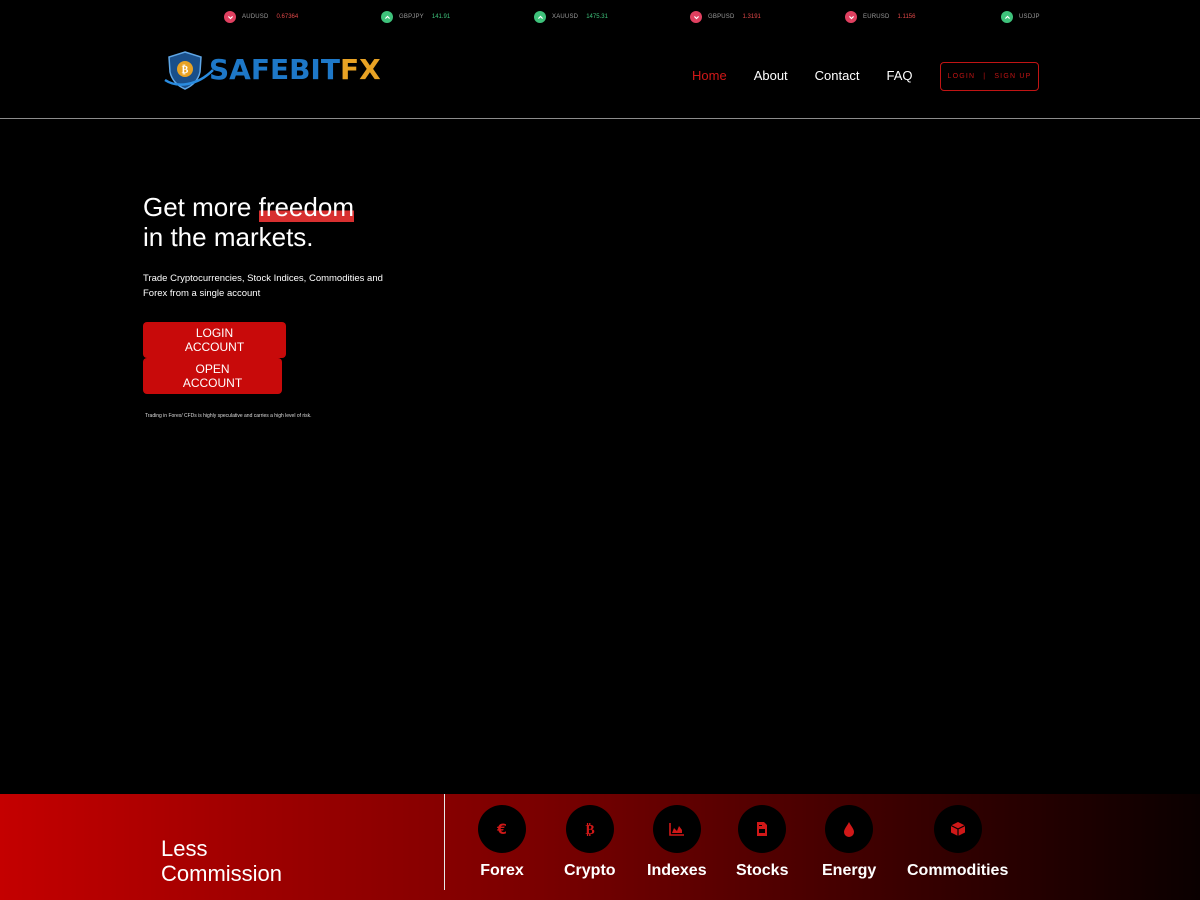 The height and width of the screenshot is (900, 1200). What do you see at coordinates (600, 118) in the screenshot?
I see `header-divider` at bounding box center [600, 118].